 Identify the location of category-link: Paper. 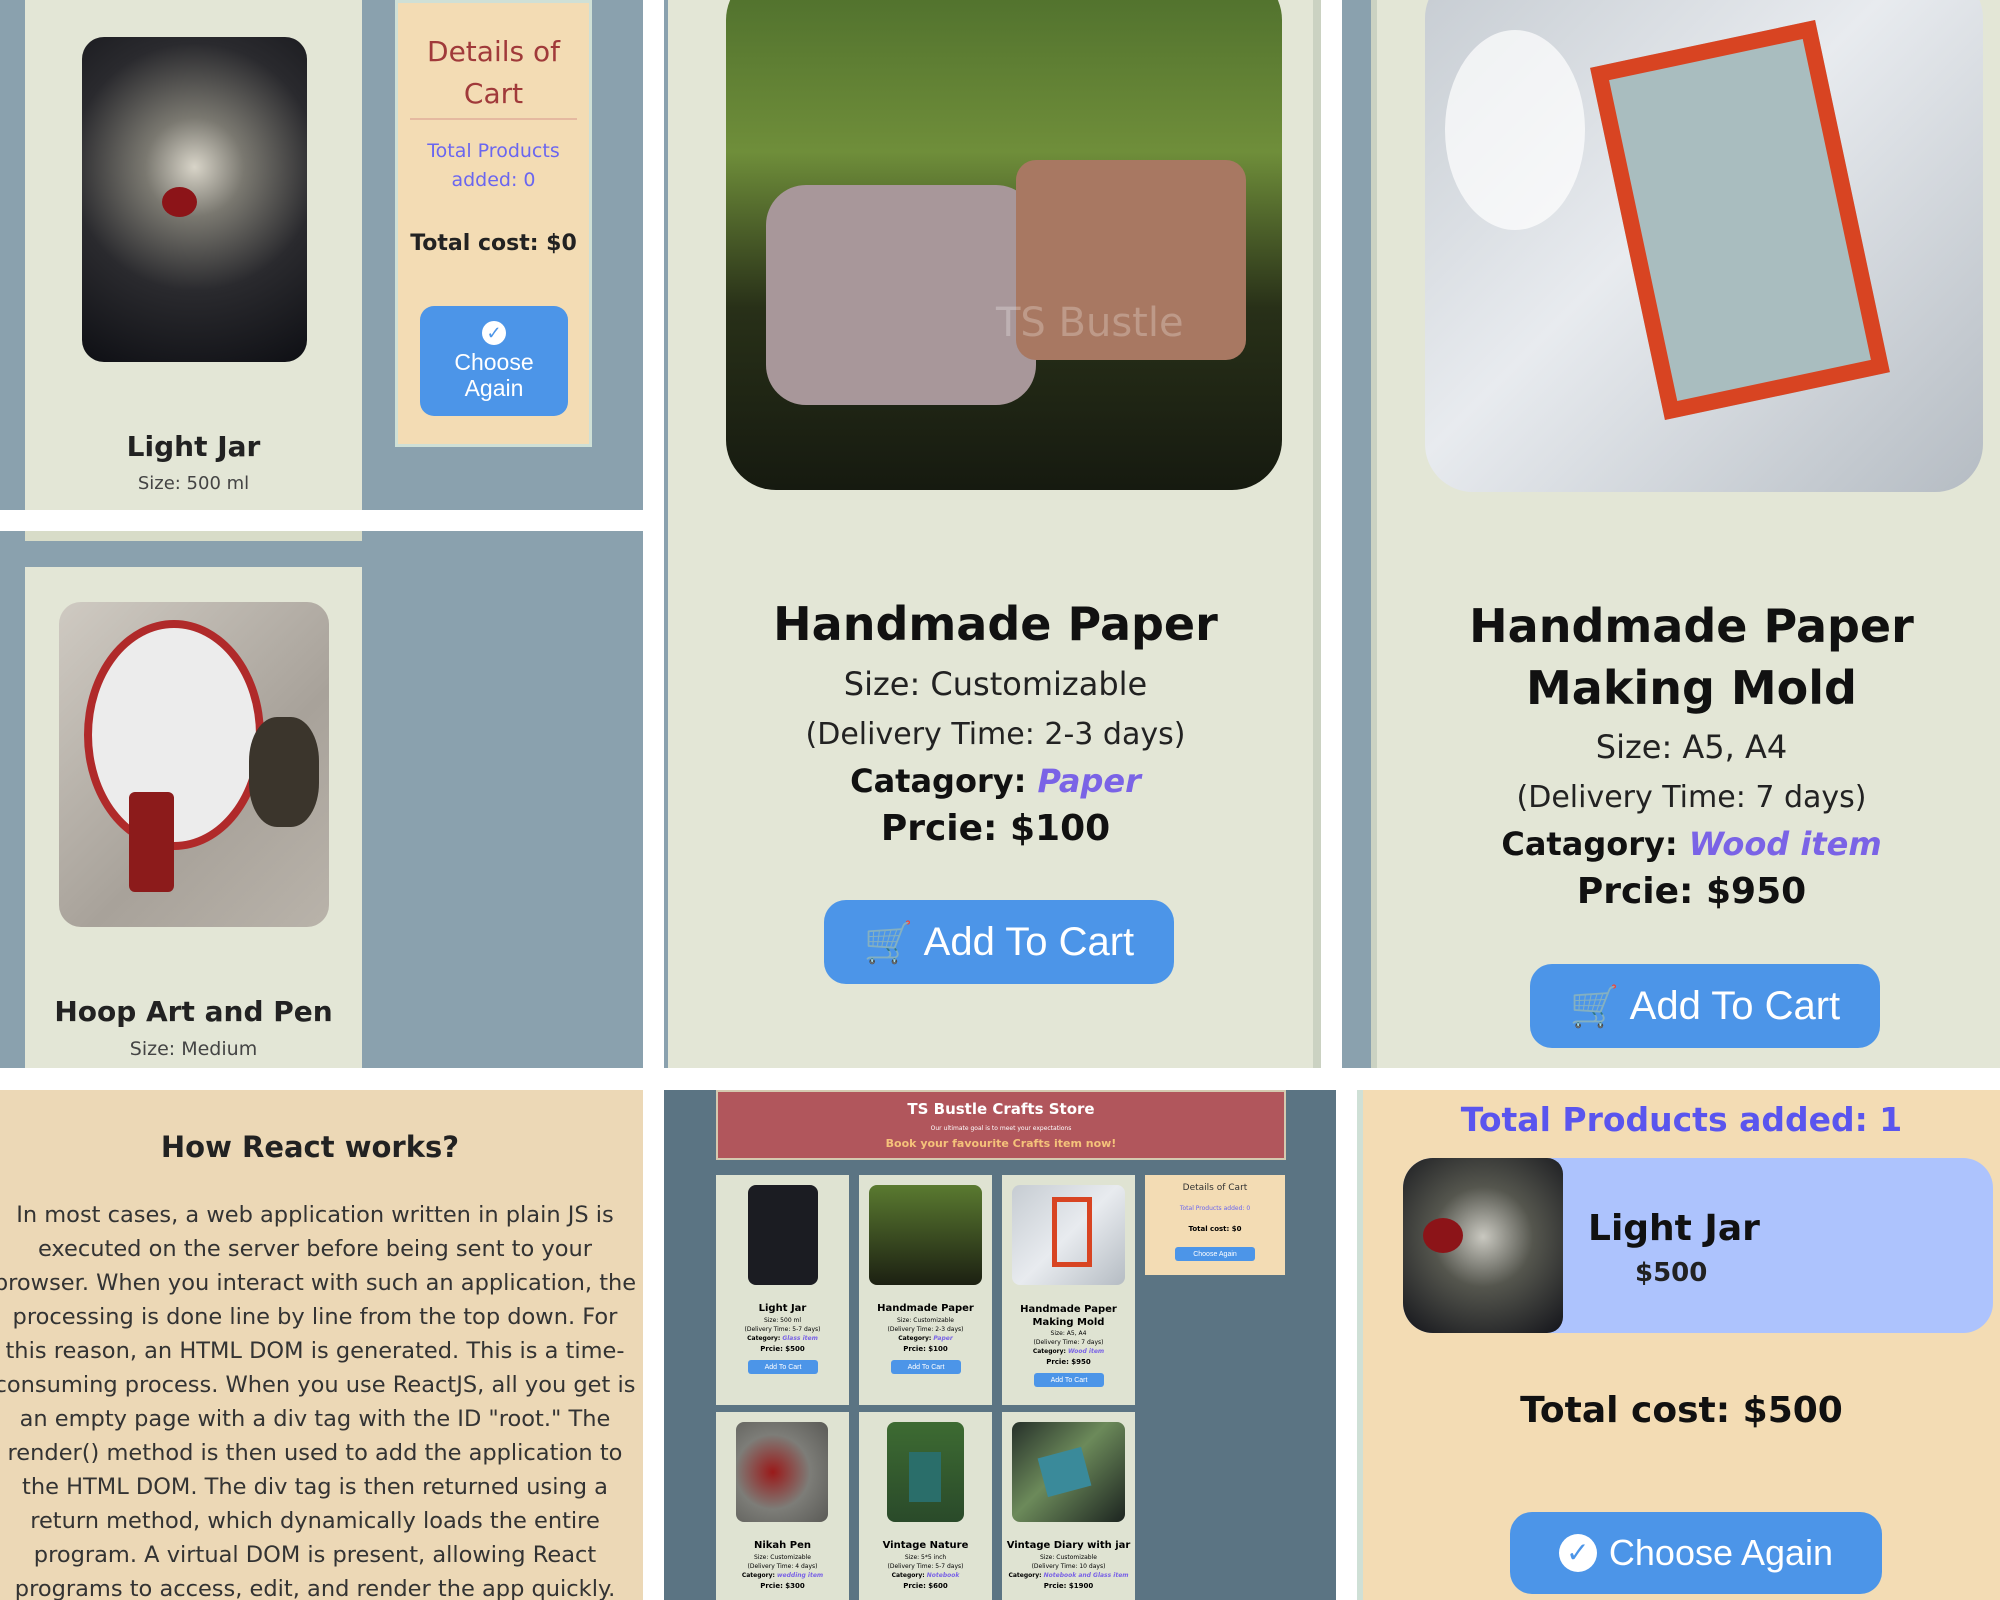
(1089, 781).